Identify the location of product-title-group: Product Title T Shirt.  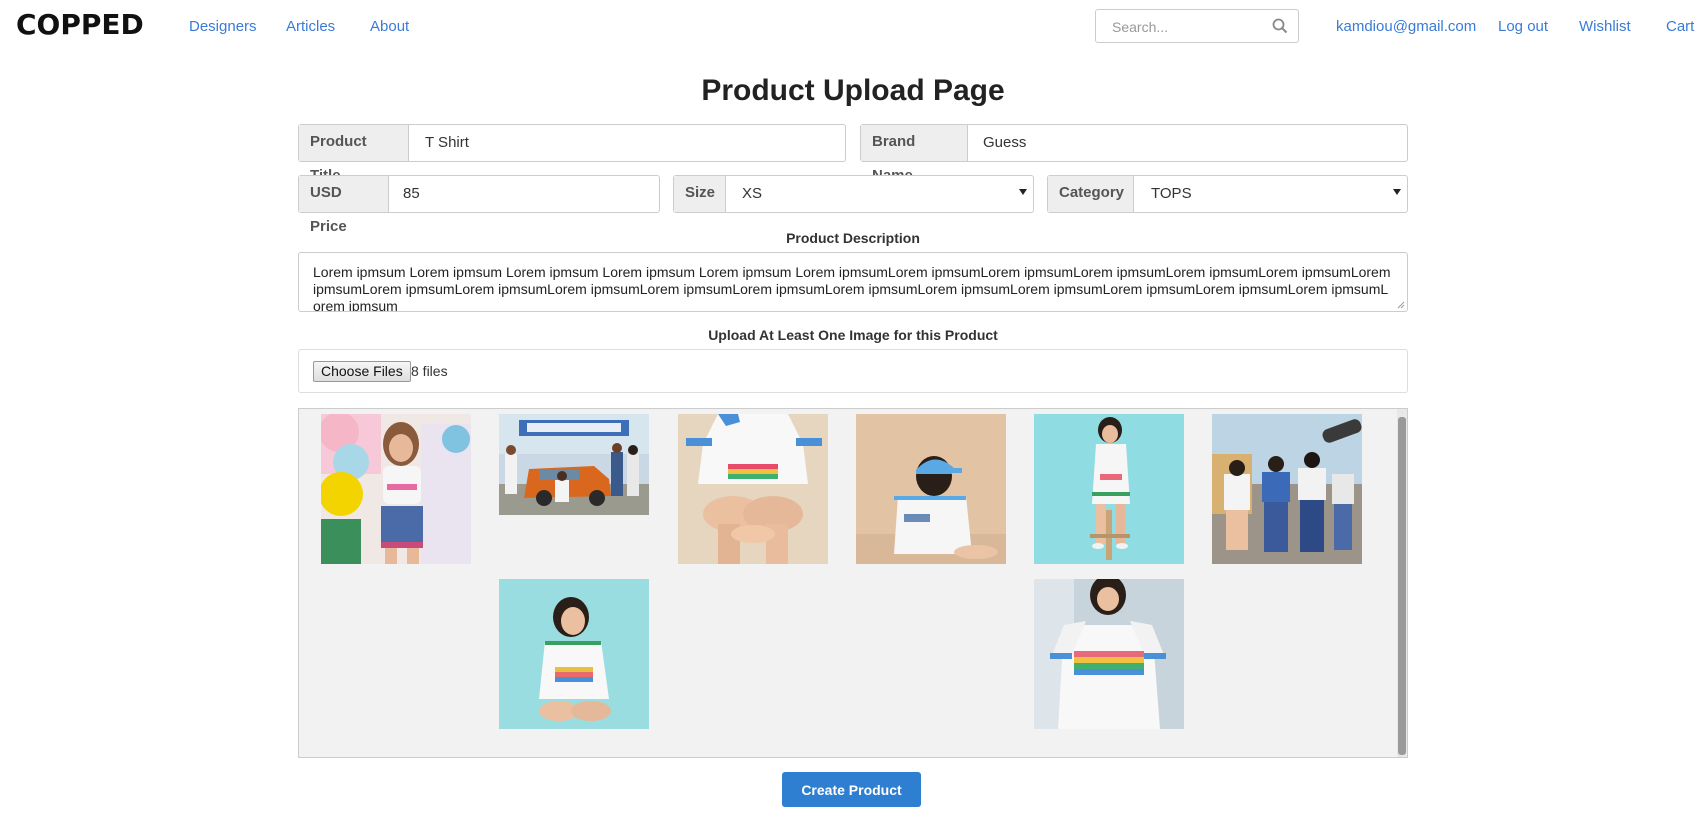
(572, 154).